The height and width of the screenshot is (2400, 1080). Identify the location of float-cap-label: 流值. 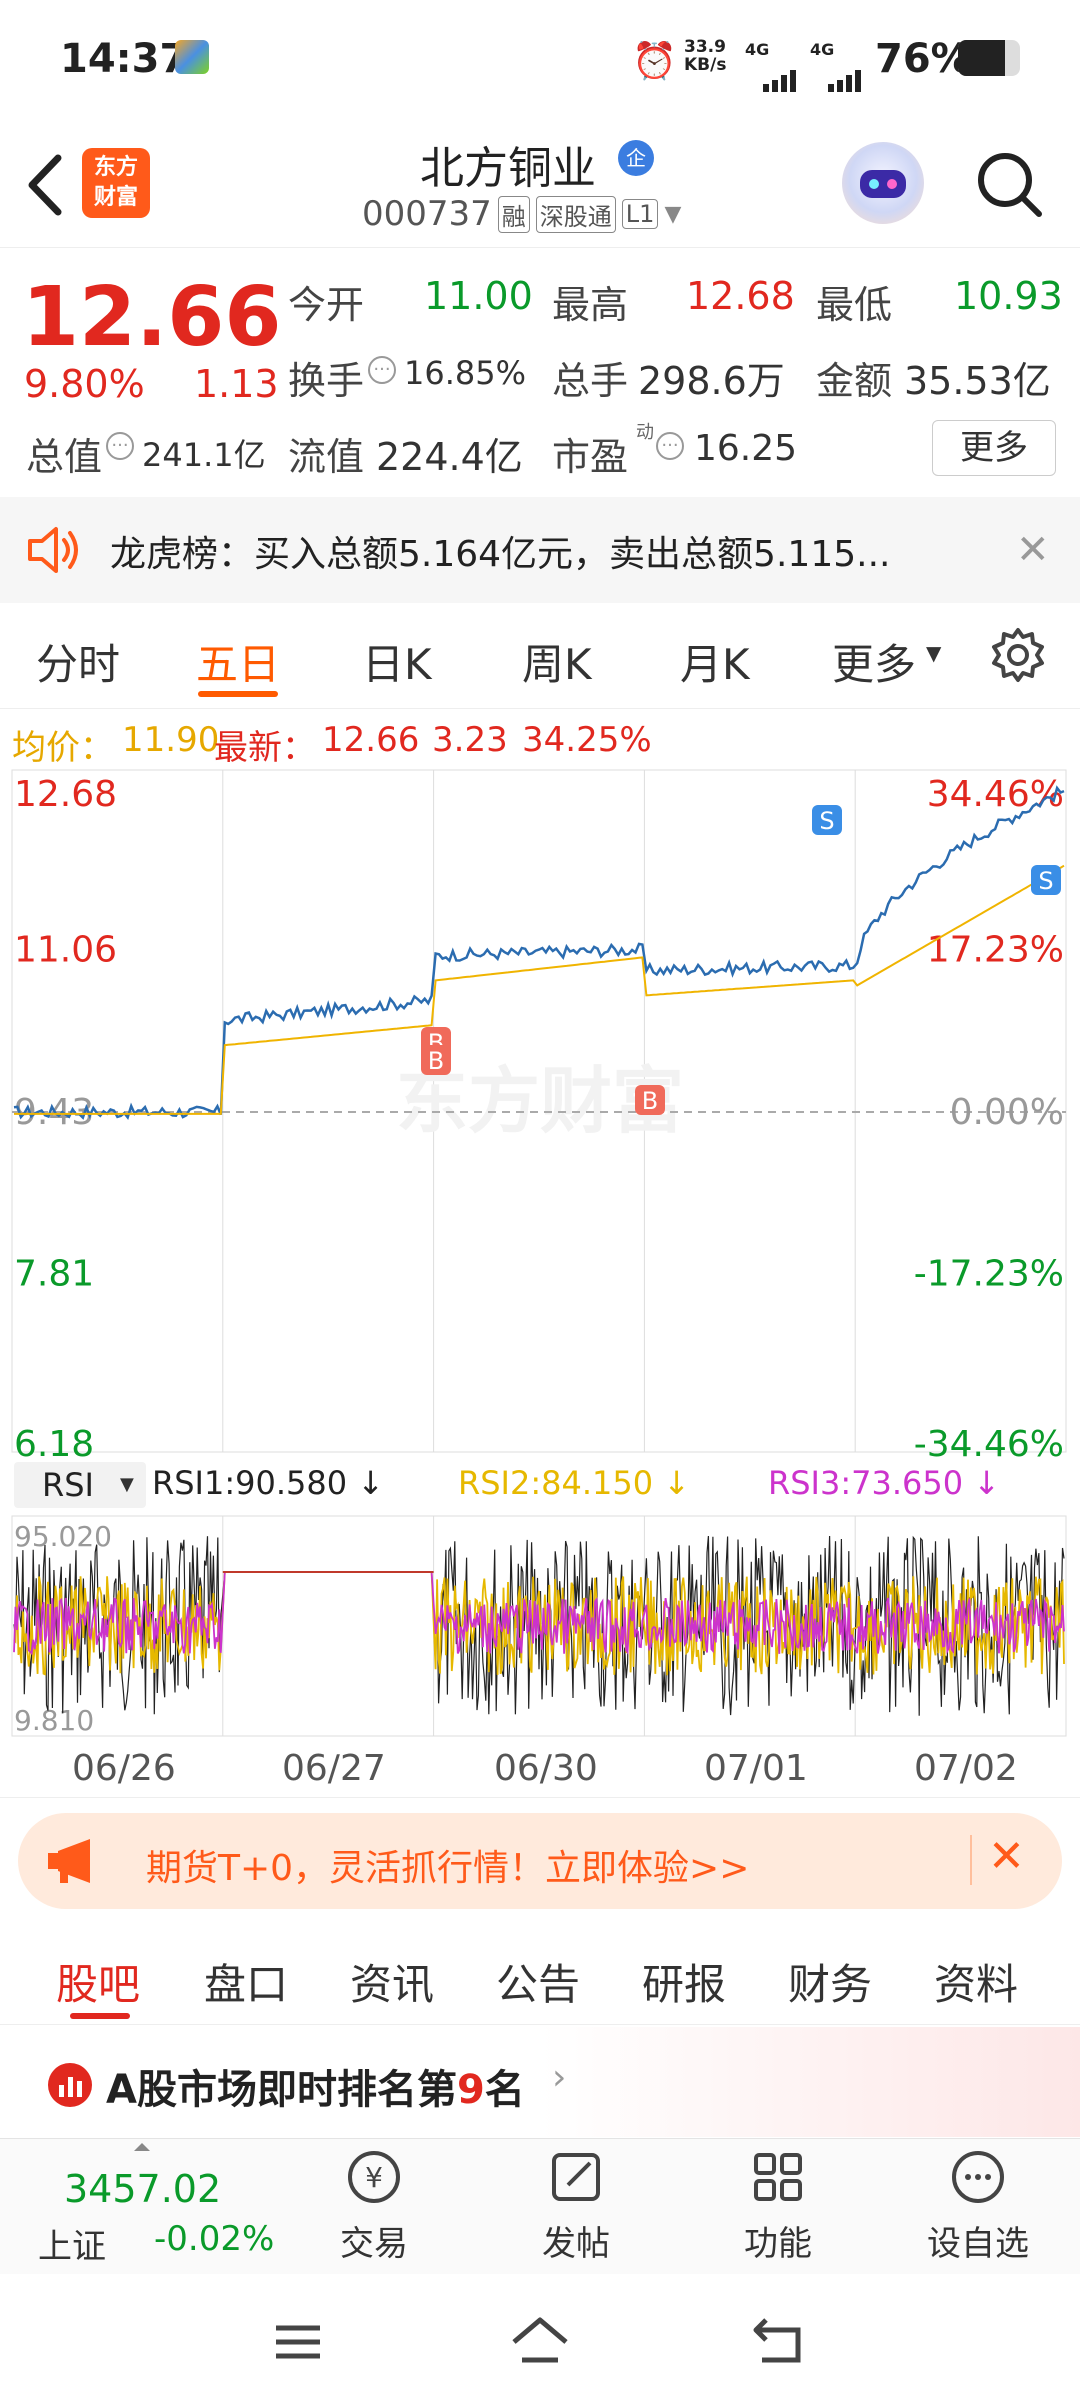
(326, 457).